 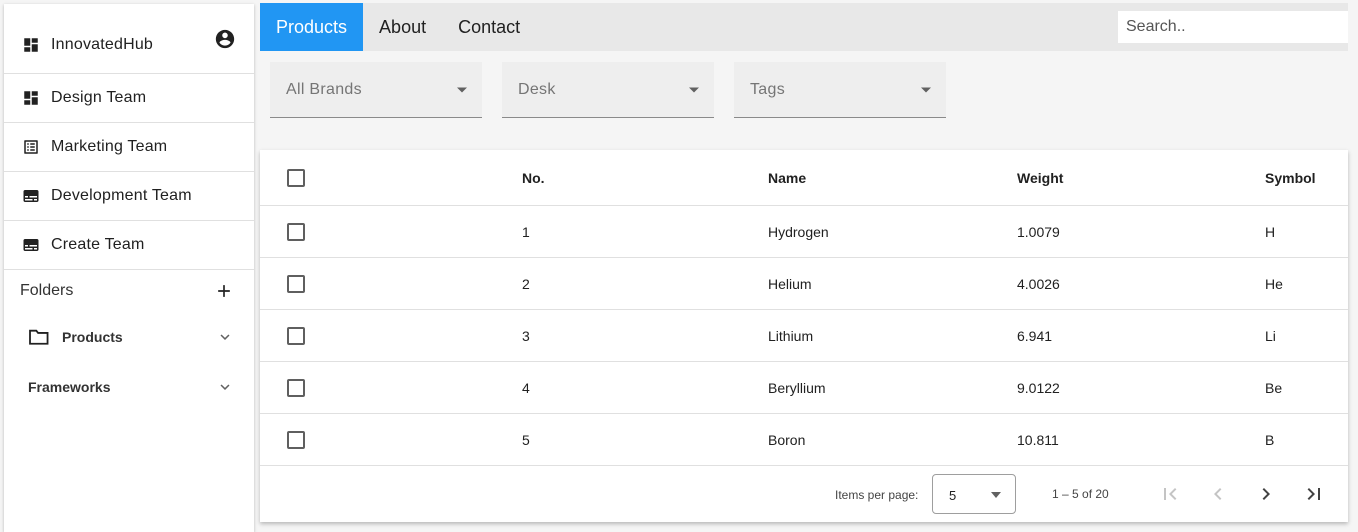 What do you see at coordinates (791, 335) in the screenshot?
I see `cell-name: Lithium` at bounding box center [791, 335].